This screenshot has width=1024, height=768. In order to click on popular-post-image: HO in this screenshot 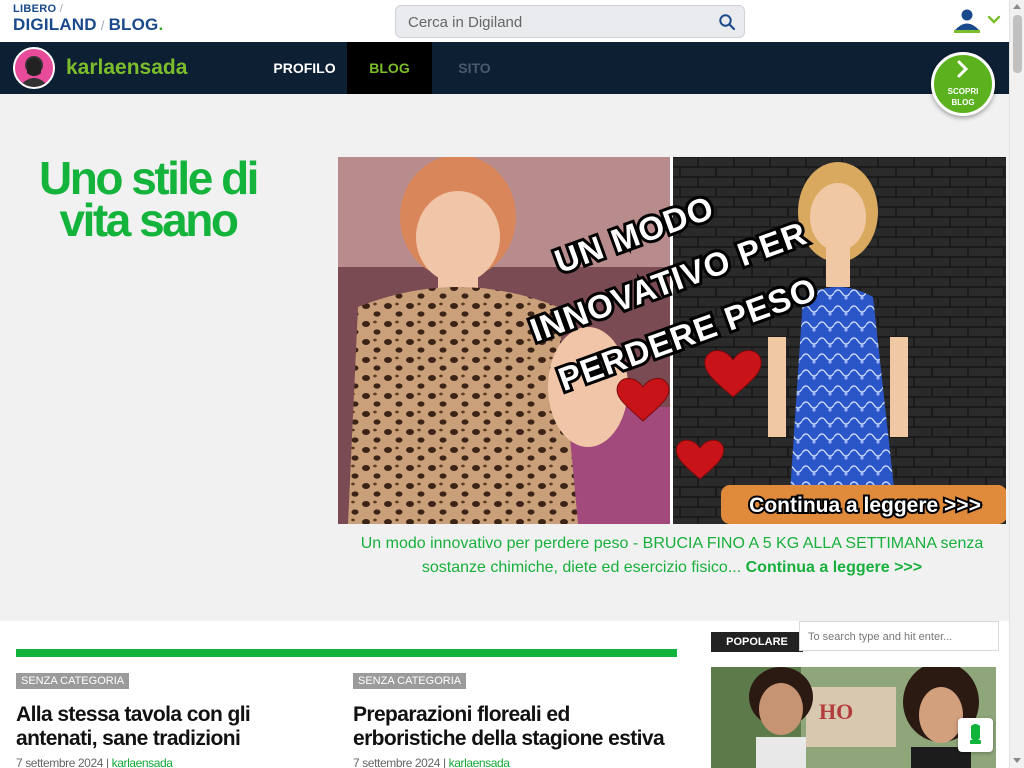, I will do `click(853, 717)`.